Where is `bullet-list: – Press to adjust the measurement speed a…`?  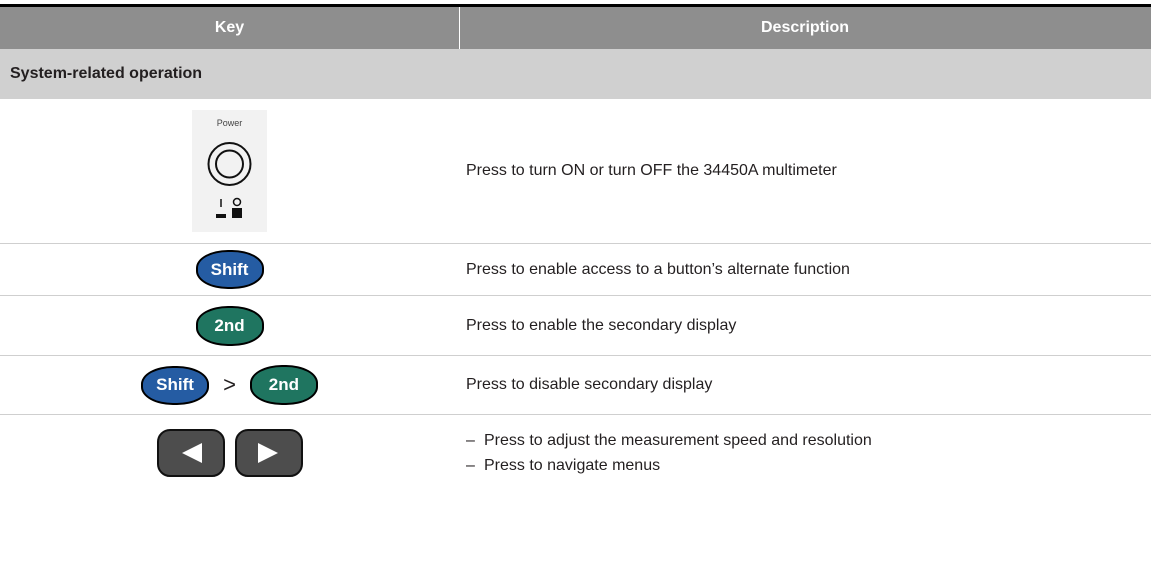 bullet-list: – Press to adjust the measurement speed a… is located at coordinates (669, 453).